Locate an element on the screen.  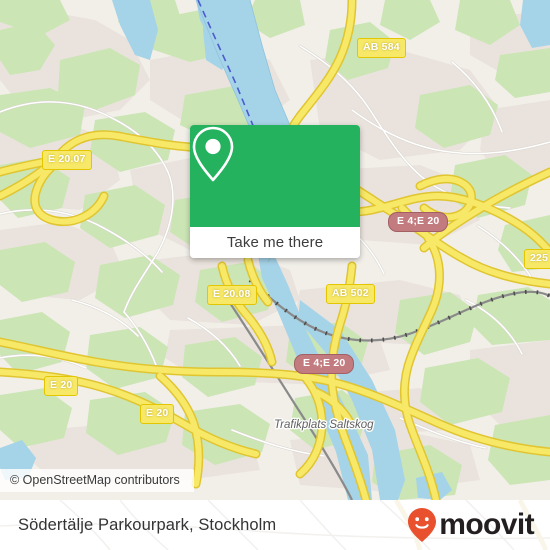
take-me-there-button: Take me there is located at coordinates (275, 242).